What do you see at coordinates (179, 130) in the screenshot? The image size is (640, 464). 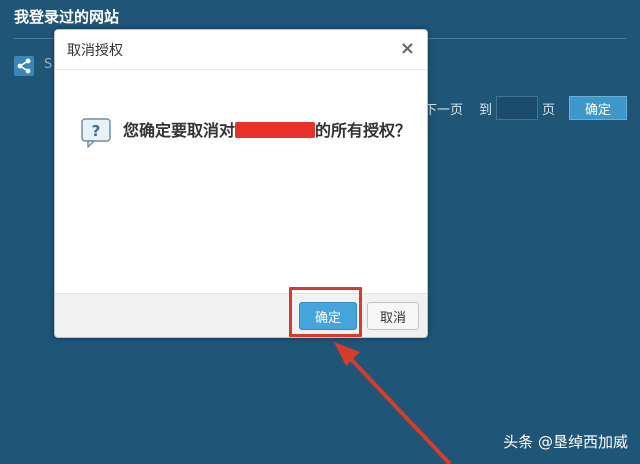 I see `message-prefix: 您确定要取消对` at bounding box center [179, 130].